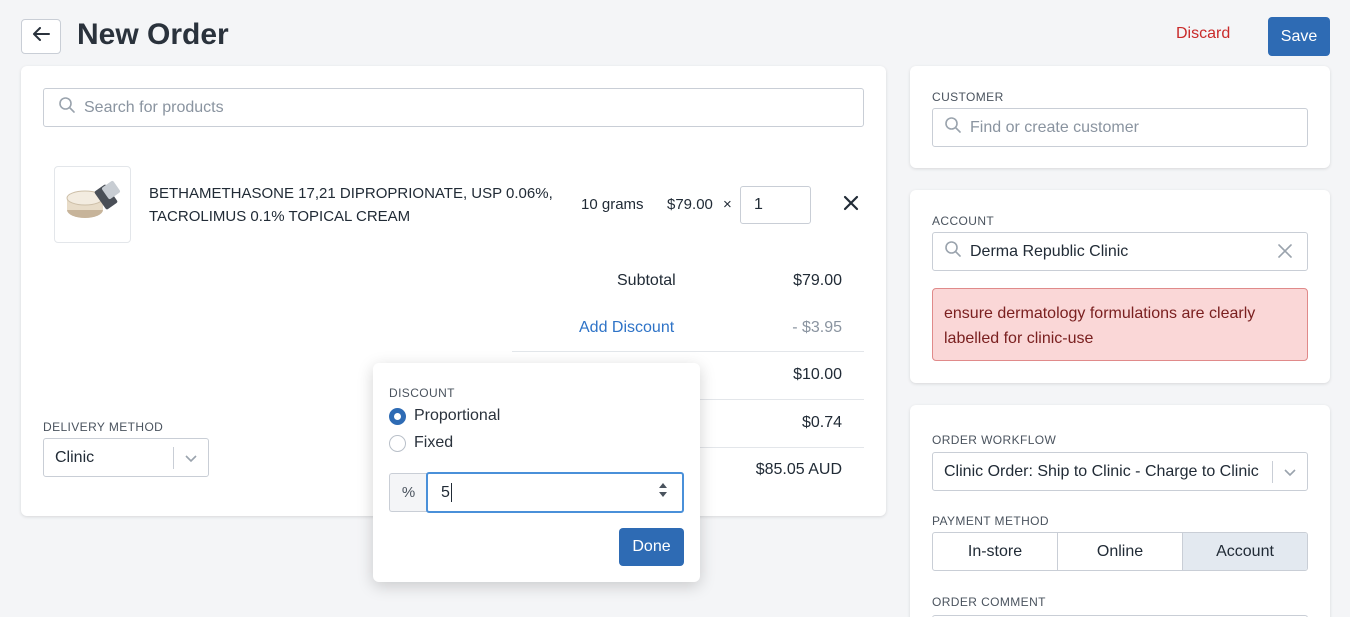 The height and width of the screenshot is (617, 1350). Describe the element at coordinates (397, 416) in the screenshot. I see `radio-selected-icon` at that location.